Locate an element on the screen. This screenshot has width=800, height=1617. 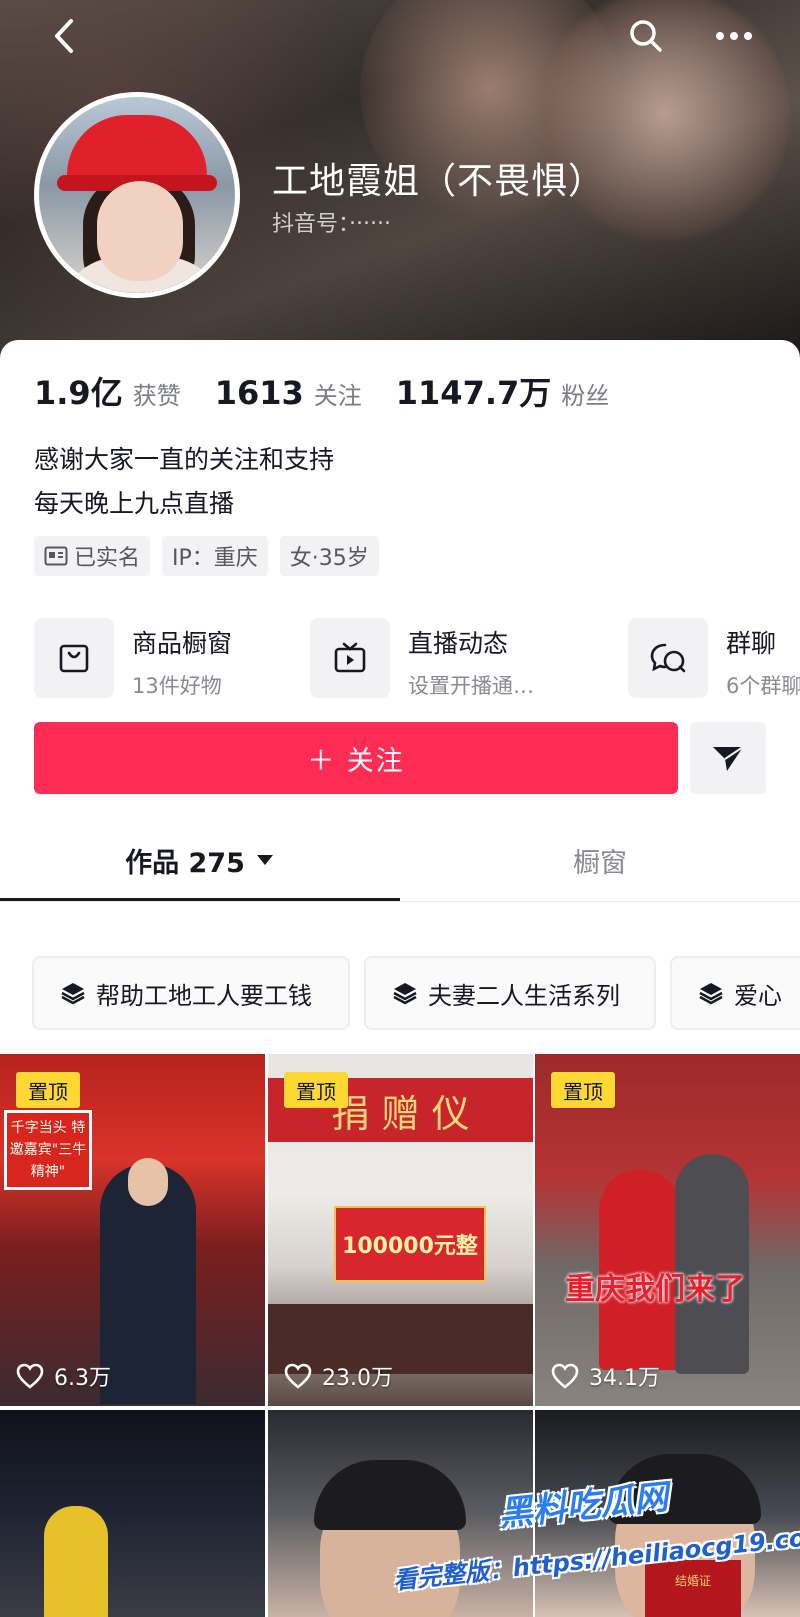
feature-showcase-icon-box is located at coordinates (74, 658).